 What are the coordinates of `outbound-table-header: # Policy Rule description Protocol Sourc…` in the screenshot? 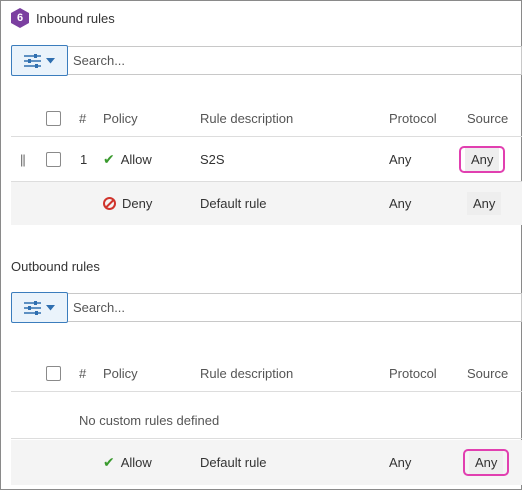 It's located at (266, 373).